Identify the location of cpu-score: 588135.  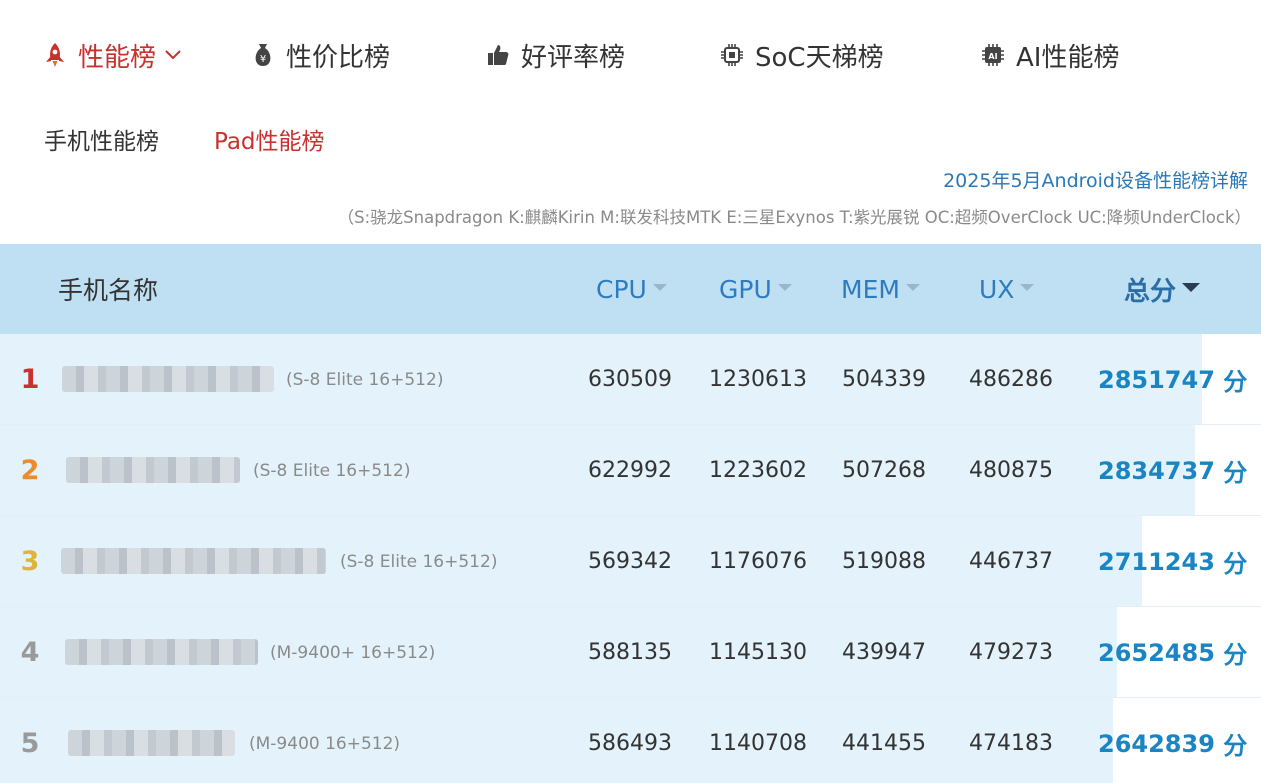
(630, 652).